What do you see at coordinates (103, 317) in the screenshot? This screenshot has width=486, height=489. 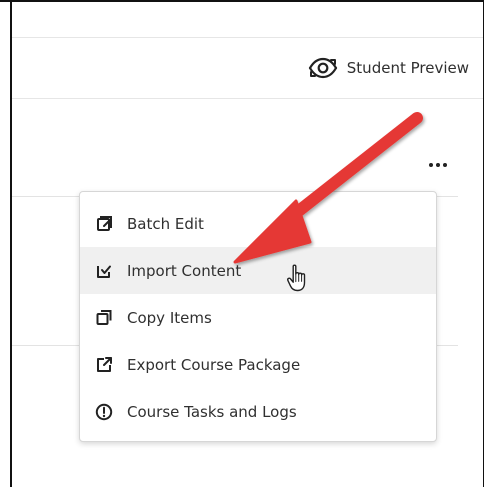 I see `copy-items-icon` at bounding box center [103, 317].